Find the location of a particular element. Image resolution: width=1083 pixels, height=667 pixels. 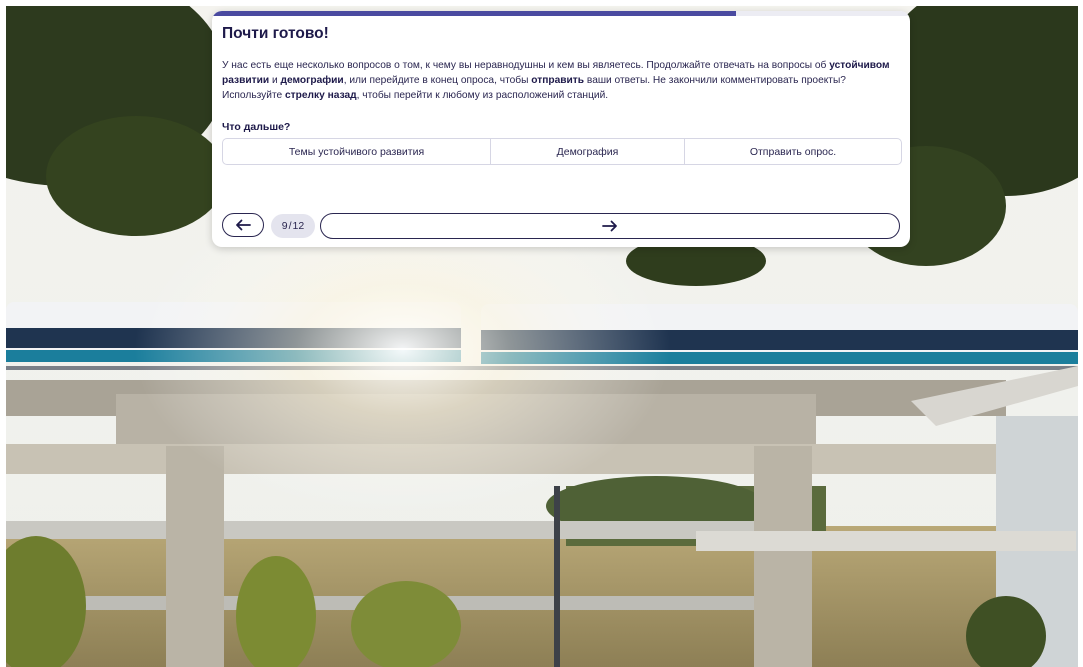

intro-highlight-demographics: демографии is located at coordinates (312, 80).